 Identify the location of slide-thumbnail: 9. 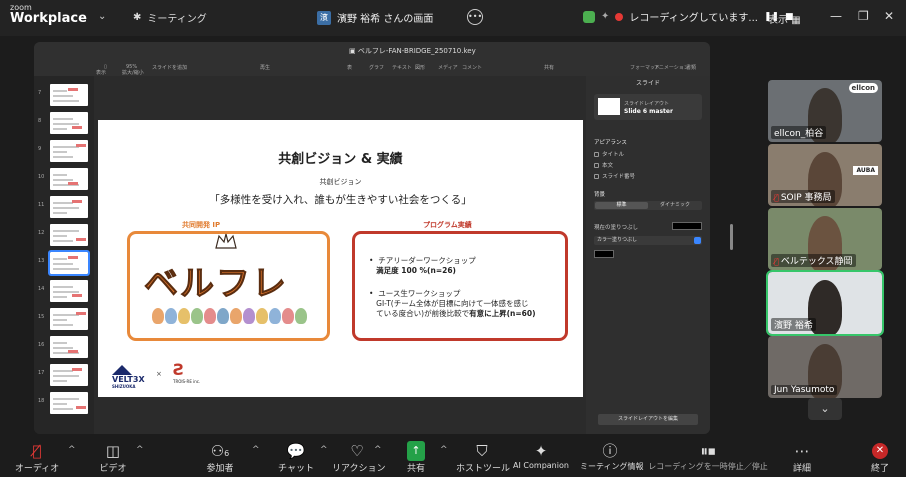
(63, 151).